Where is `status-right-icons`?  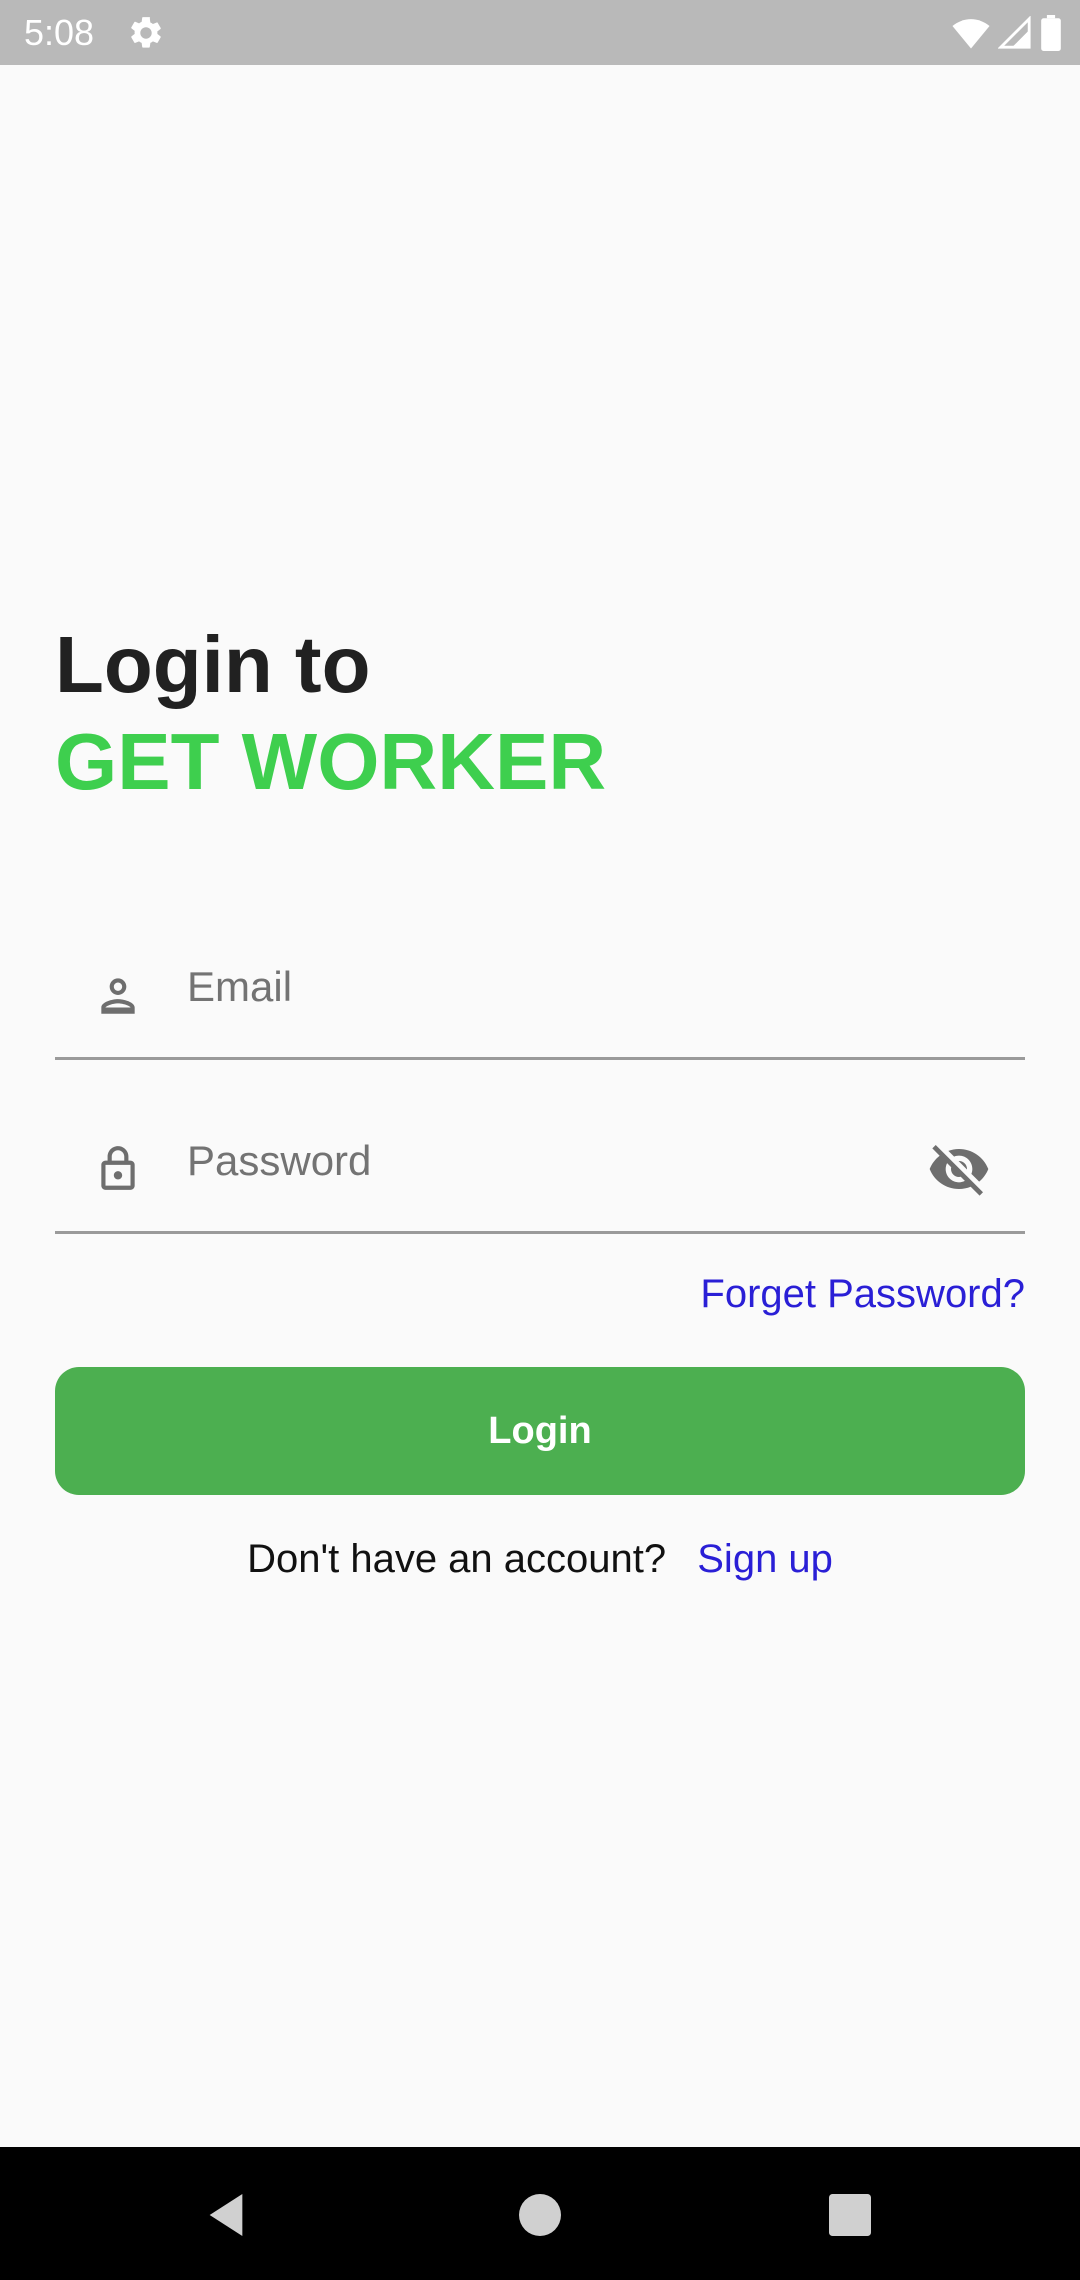 status-right-icons is located at coordinates (1007, 33).